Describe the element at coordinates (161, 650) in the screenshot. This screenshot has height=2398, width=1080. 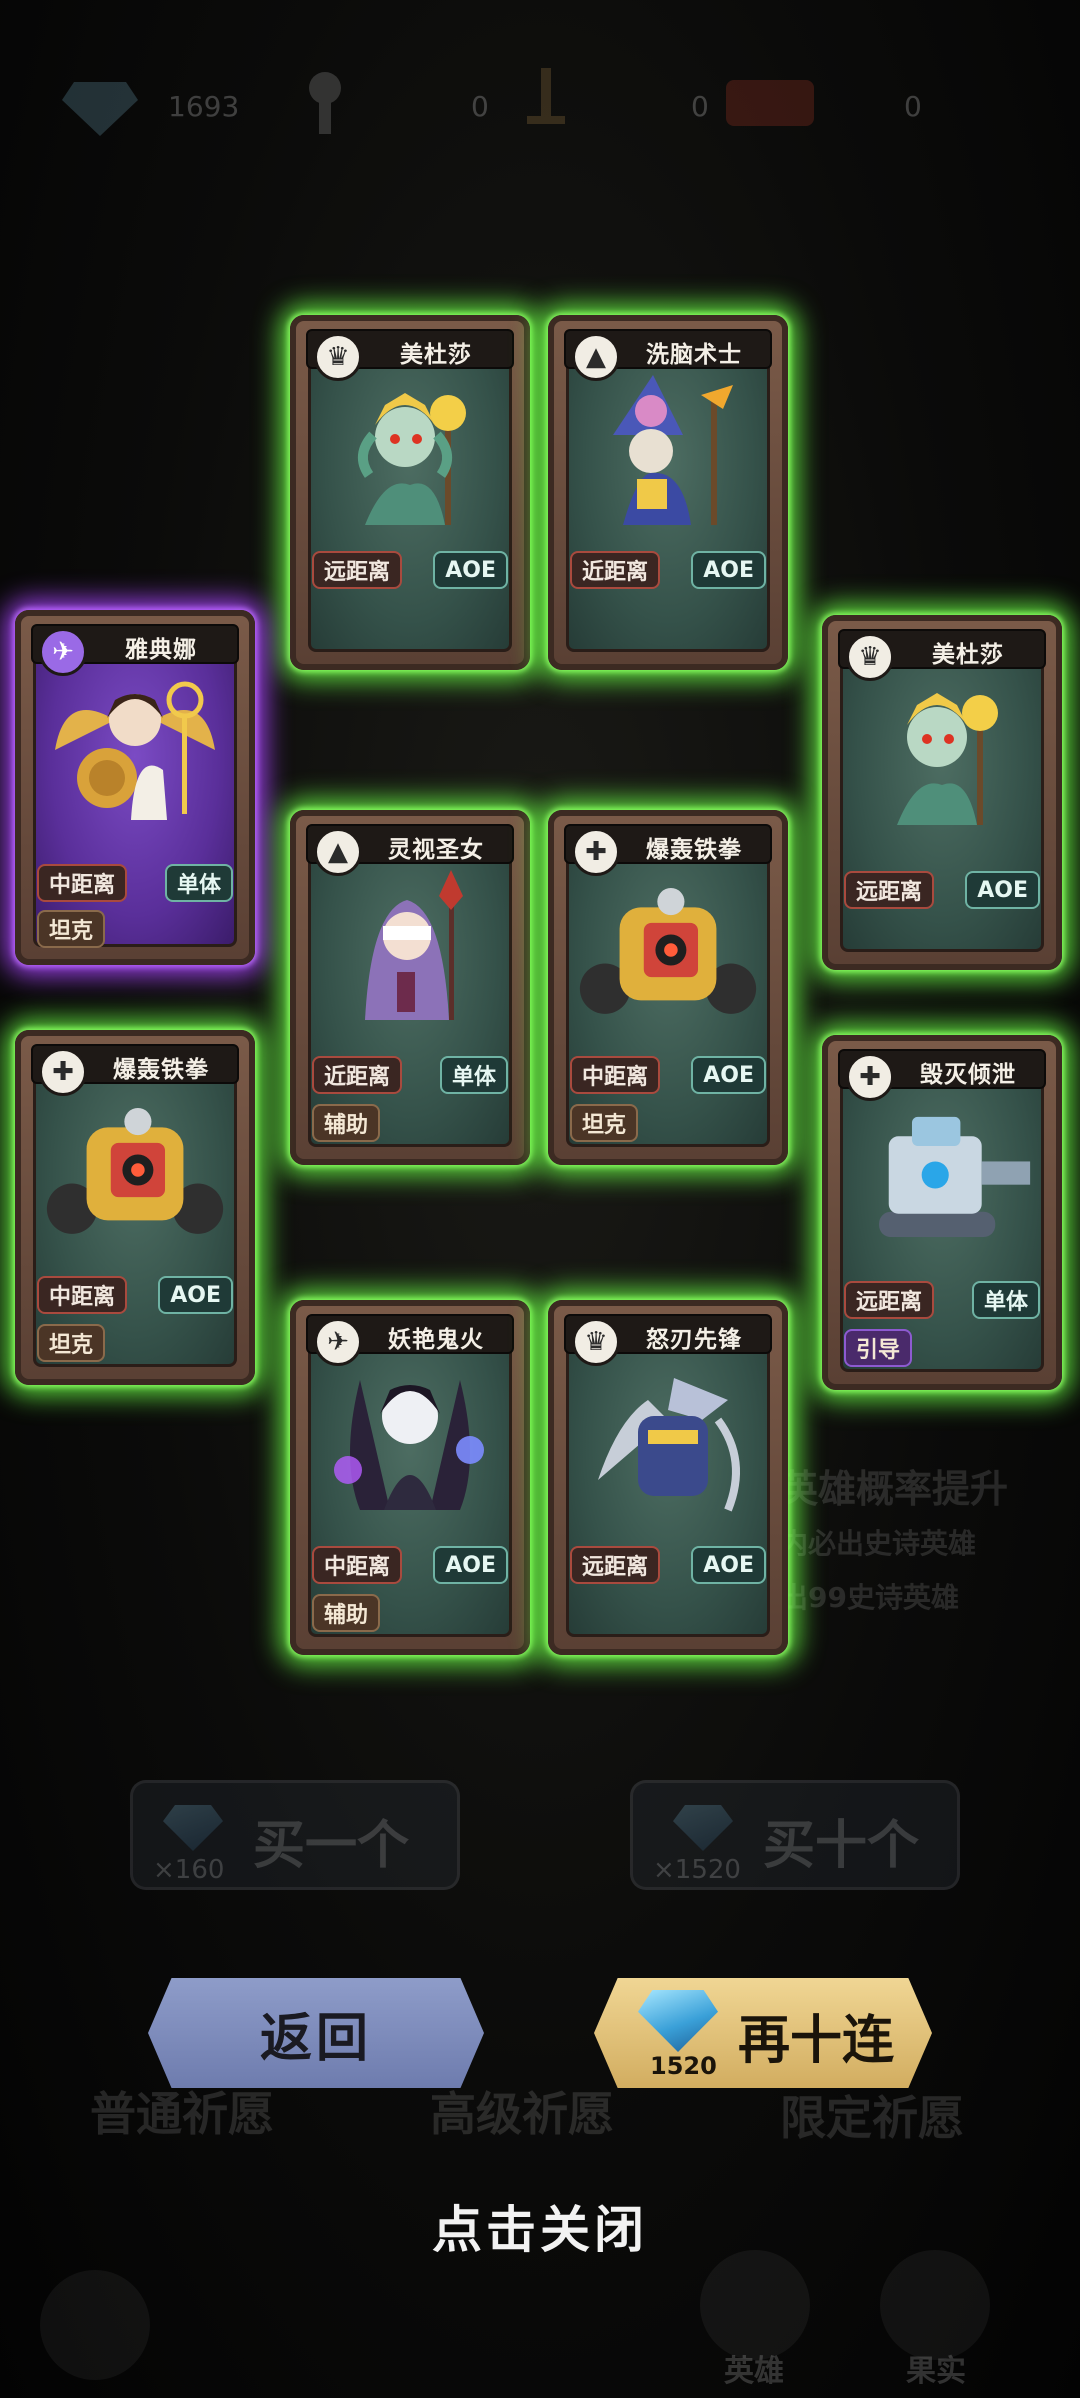
I see `hero-name: 雅典娜` at that location.